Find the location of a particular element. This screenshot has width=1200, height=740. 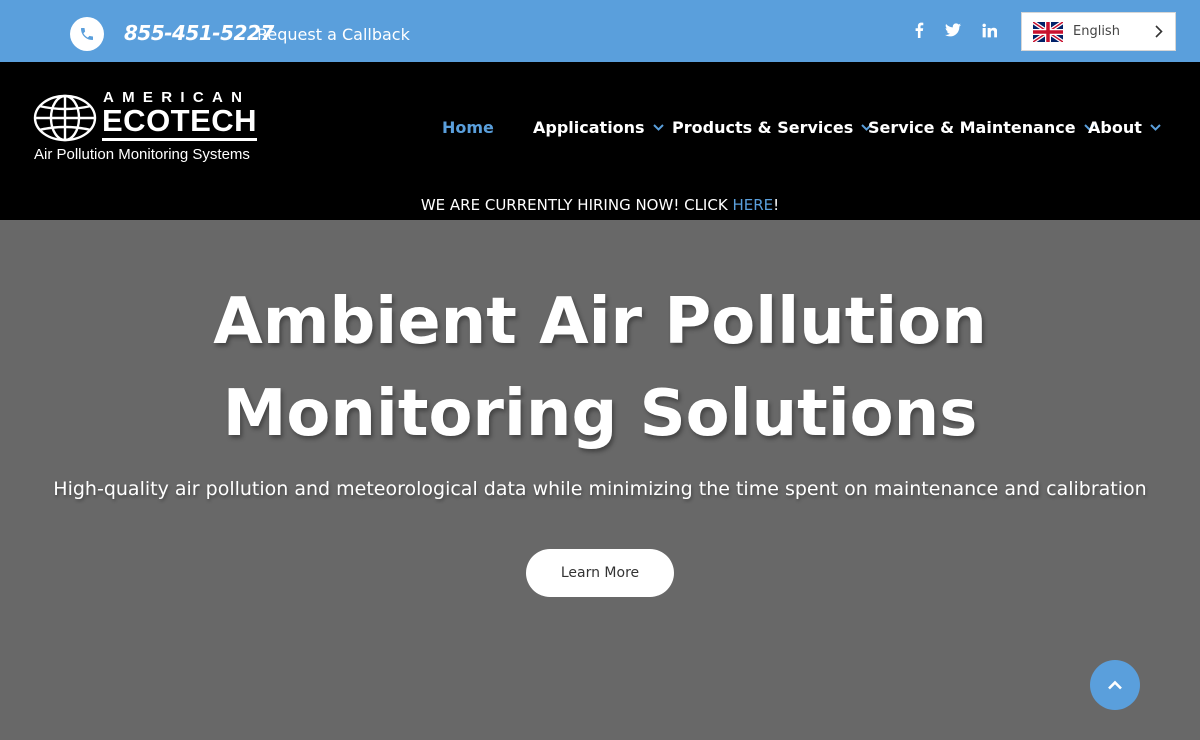

phone-icon is located at coordinates (87, 34).